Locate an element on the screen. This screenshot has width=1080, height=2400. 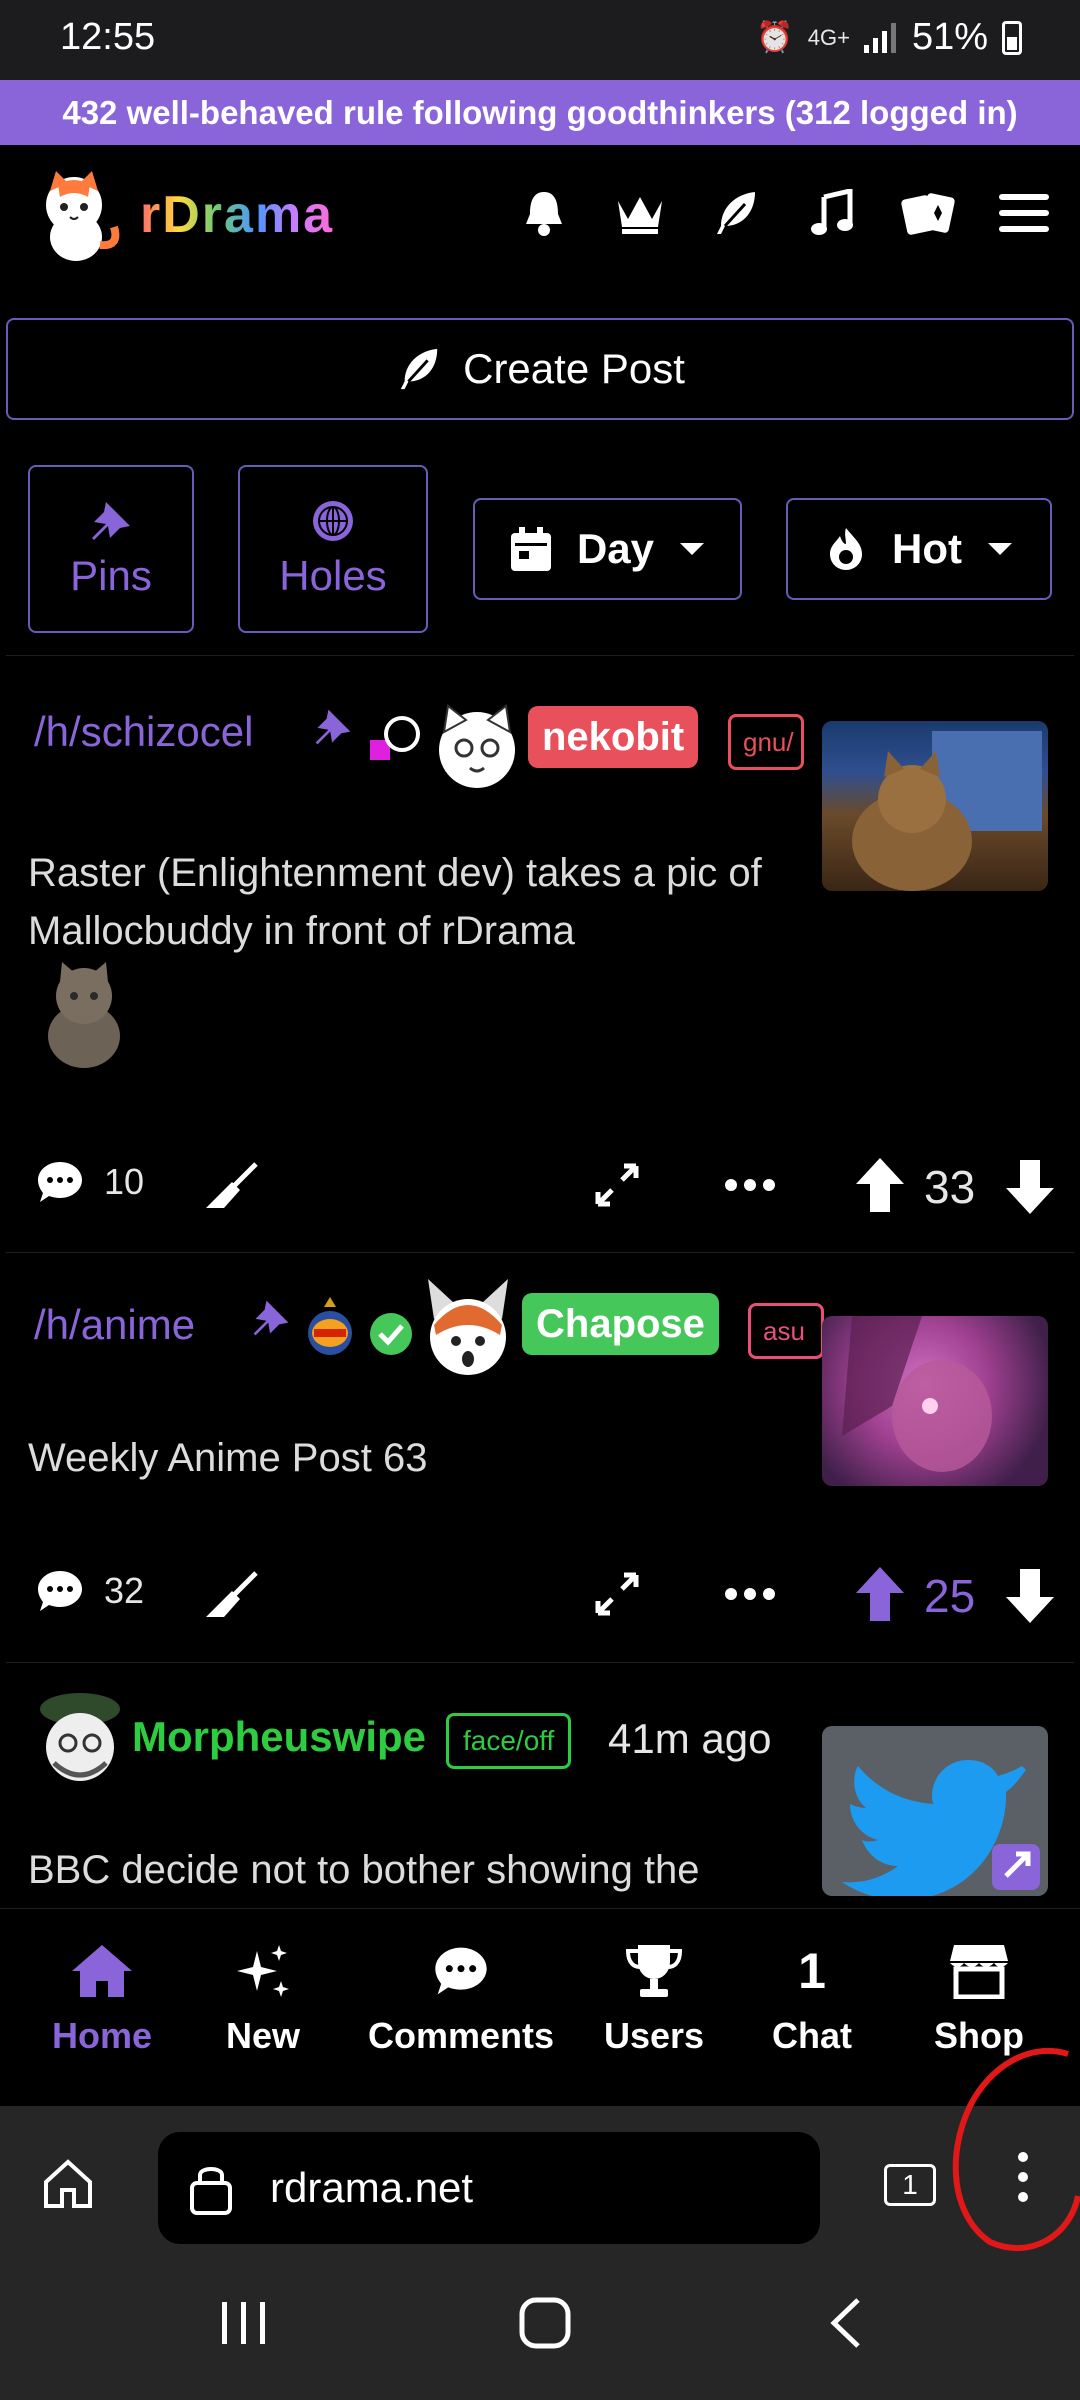
status-indicators: ⏰ 4G+ 51% is located at coordinates (889, 37).